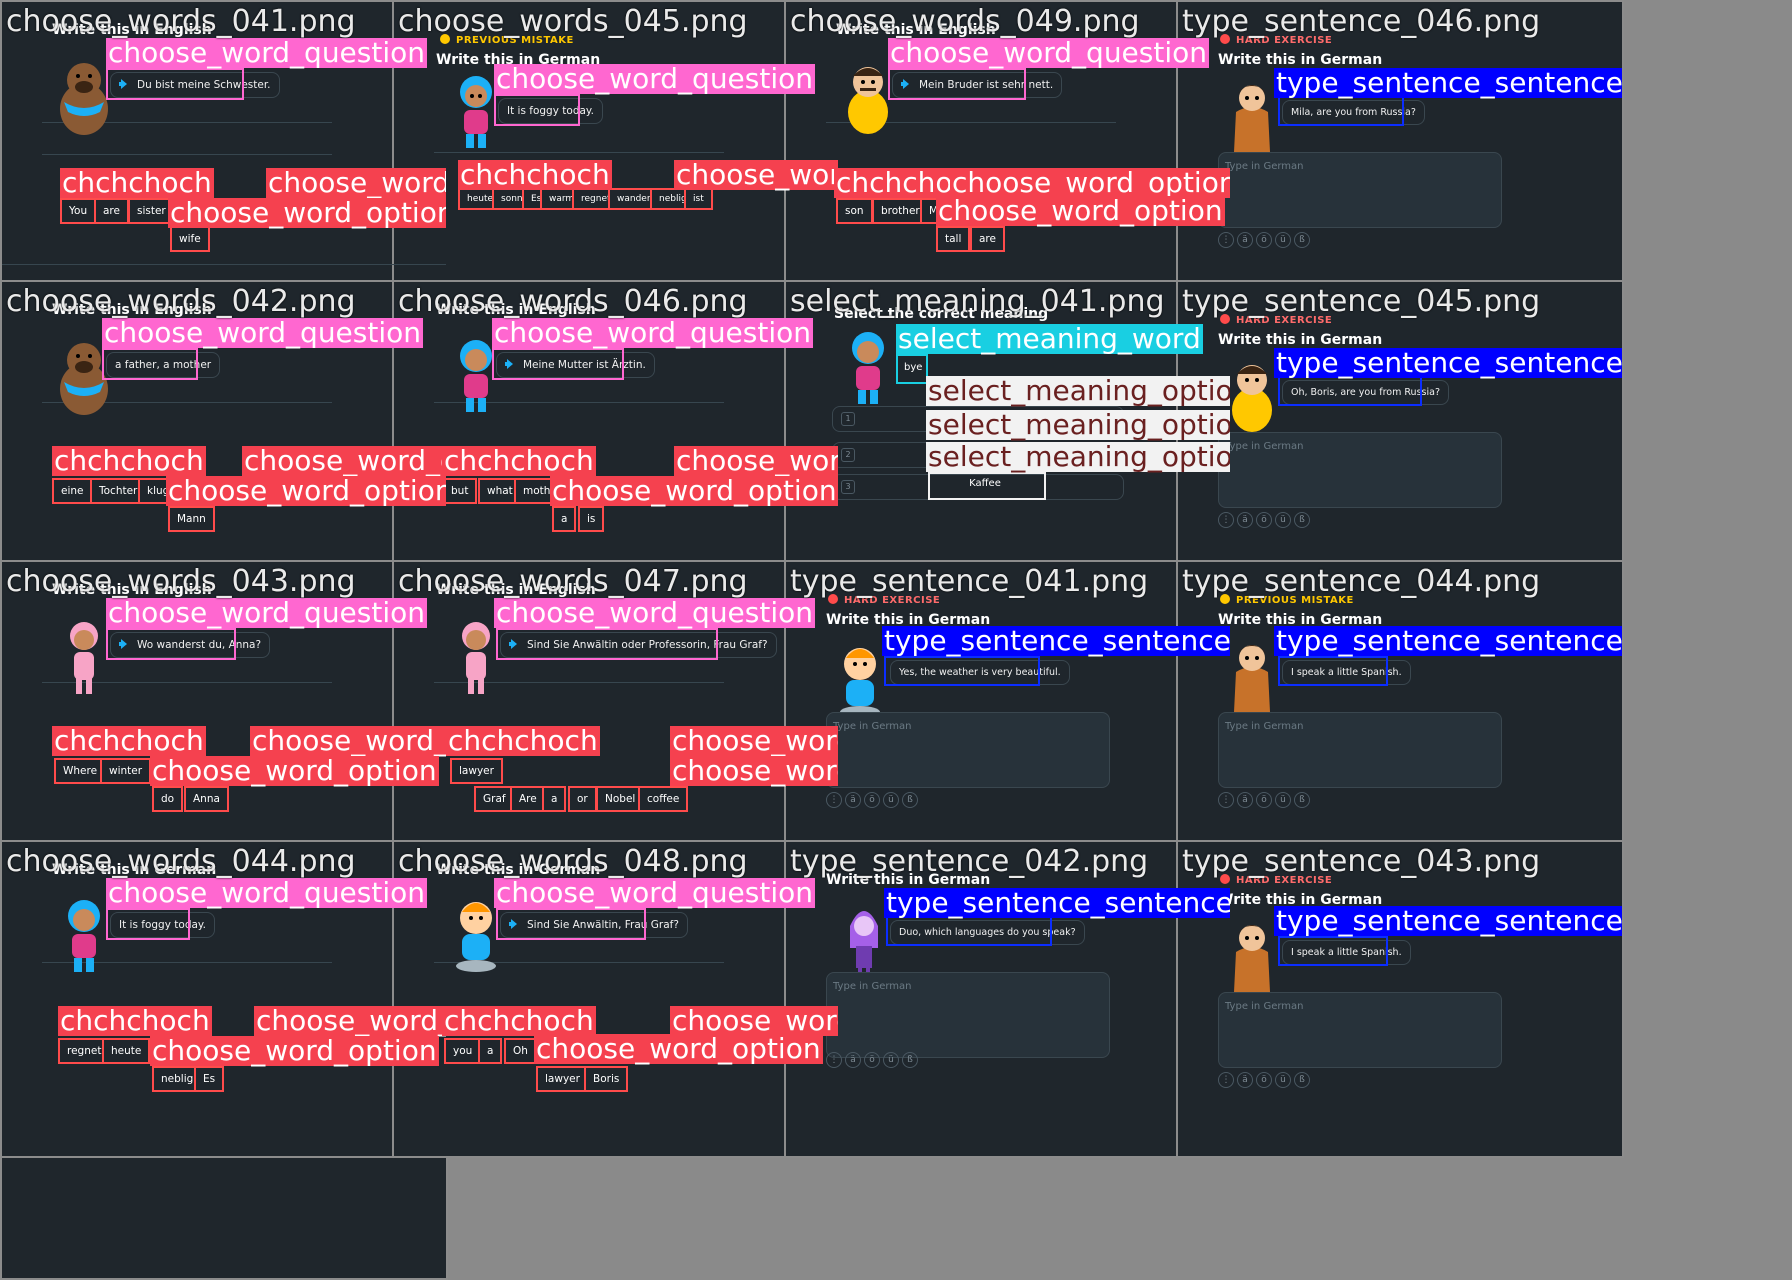  Describe the element at coordinates (72, 491) in the screenshot. I see `word-option: eine` at that location.